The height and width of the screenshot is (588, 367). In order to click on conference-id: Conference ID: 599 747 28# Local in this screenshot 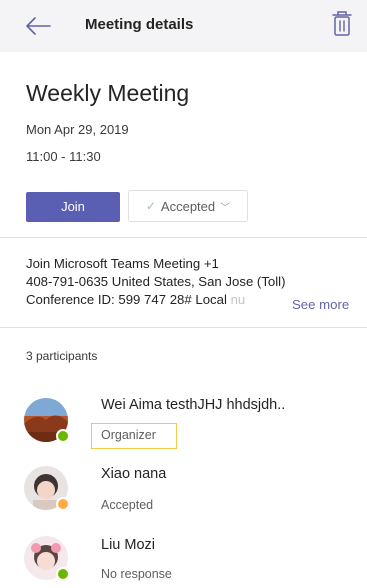, I will do `click(128, 299)`.